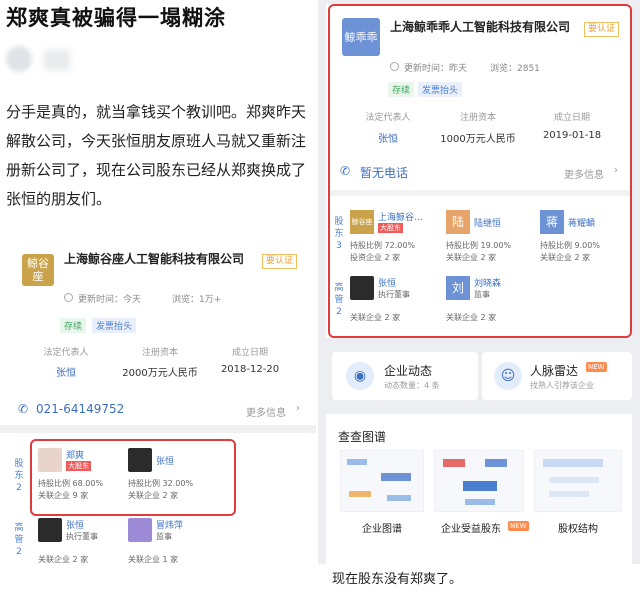 The height and width of the screenshot is (593, 640). Describe the element at coordinates (401, 89) in the screenshot. I see `status-tag: 存续` at that location.